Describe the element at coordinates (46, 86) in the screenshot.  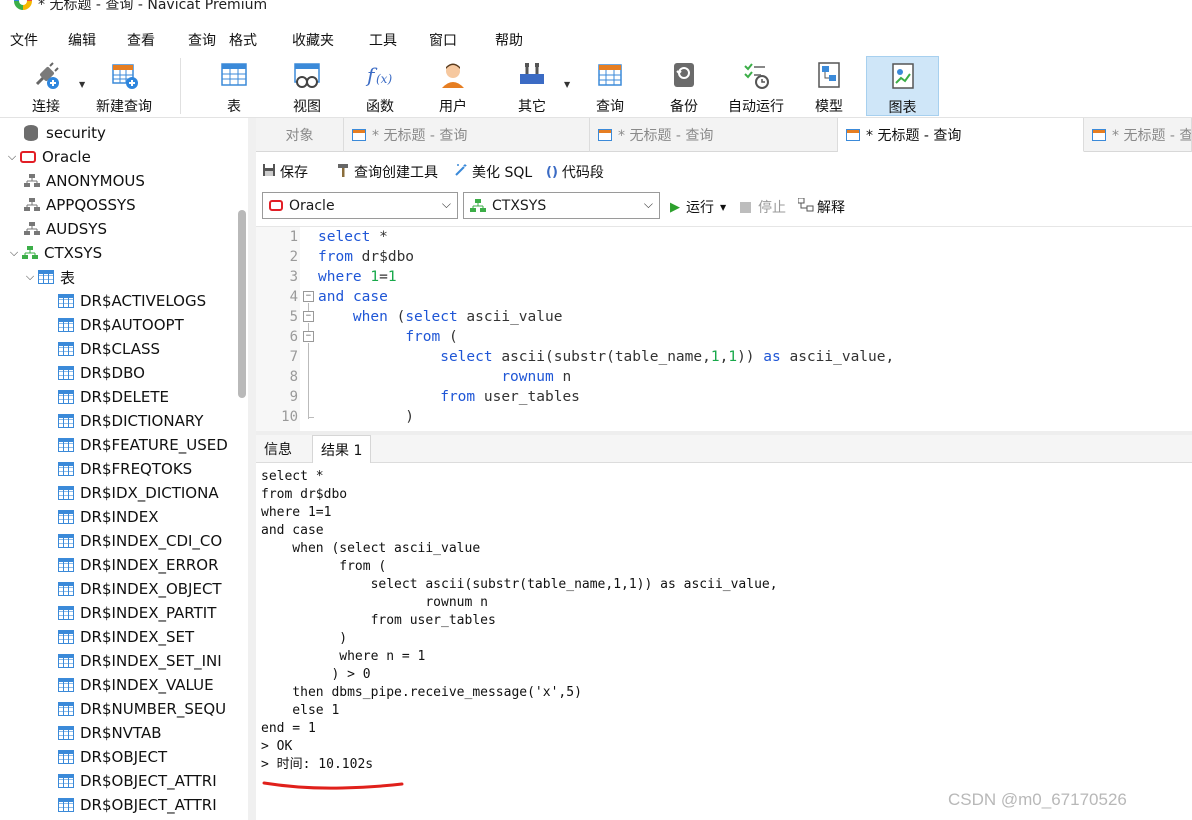
I see `connect-button: 连接` at that location.